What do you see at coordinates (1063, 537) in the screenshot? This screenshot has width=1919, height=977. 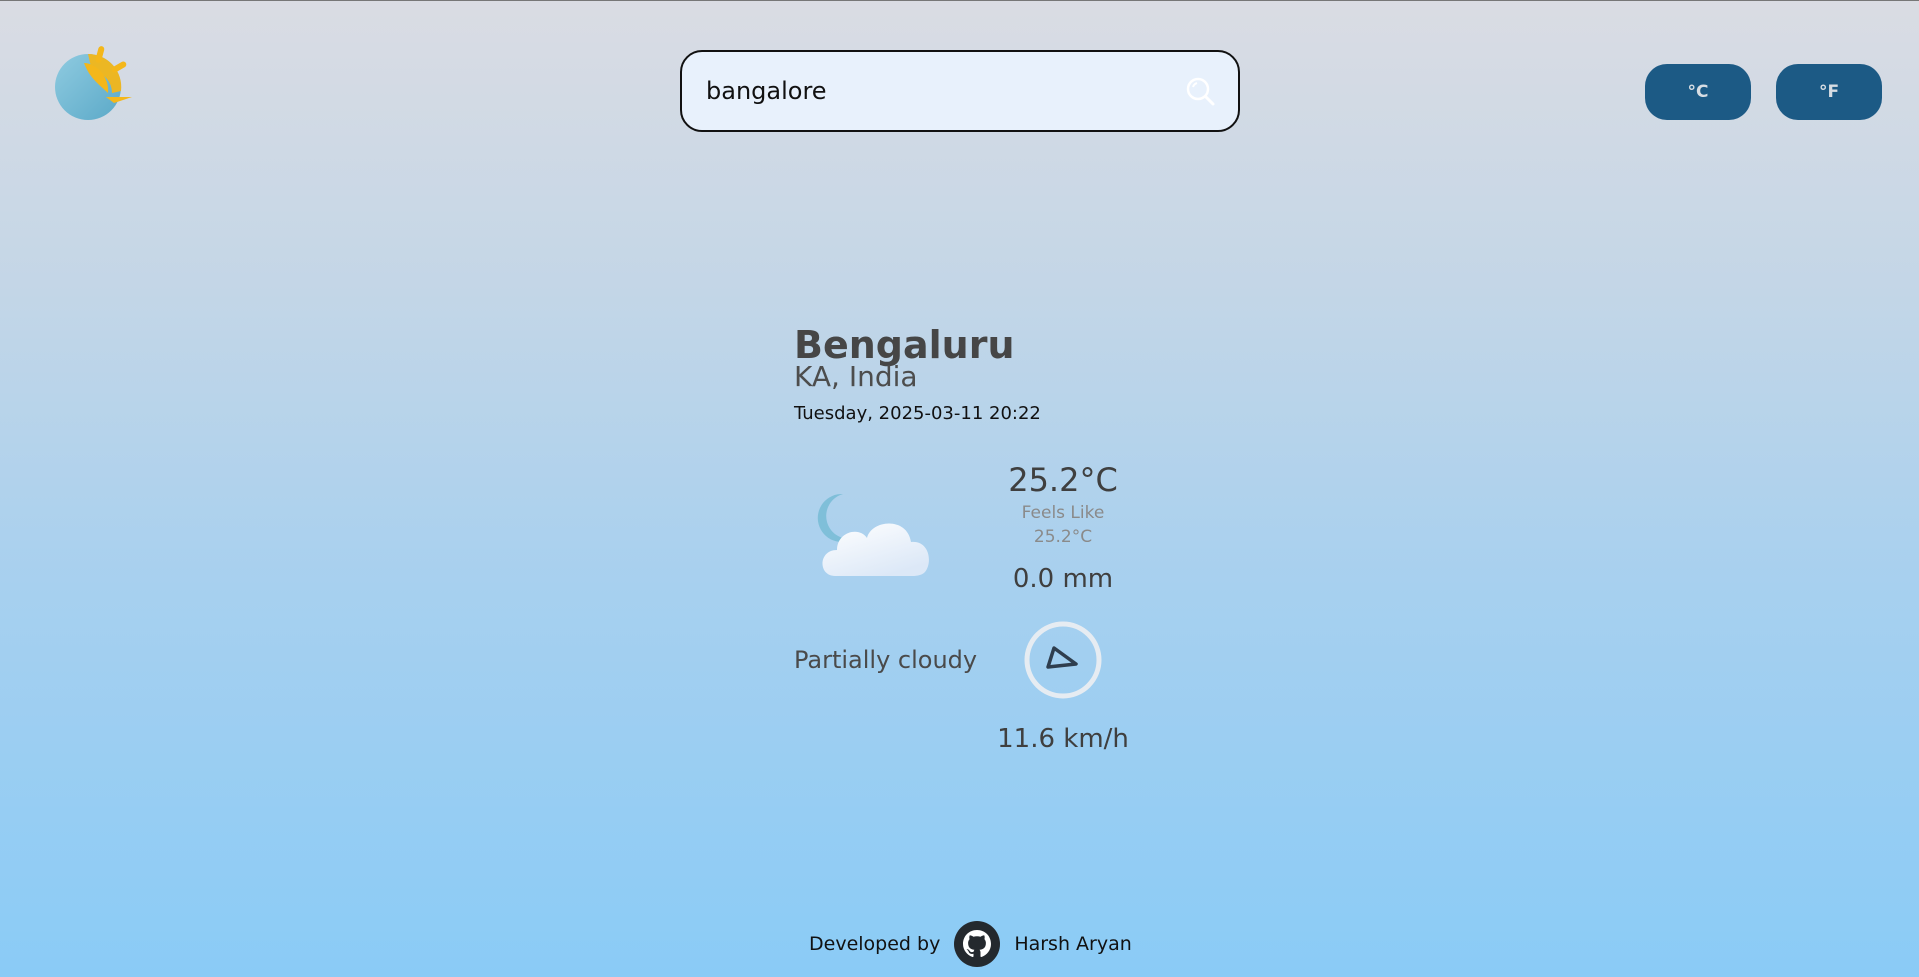 I see `feels-like-value: 25.2°C` at bounding box center [1063, 537].